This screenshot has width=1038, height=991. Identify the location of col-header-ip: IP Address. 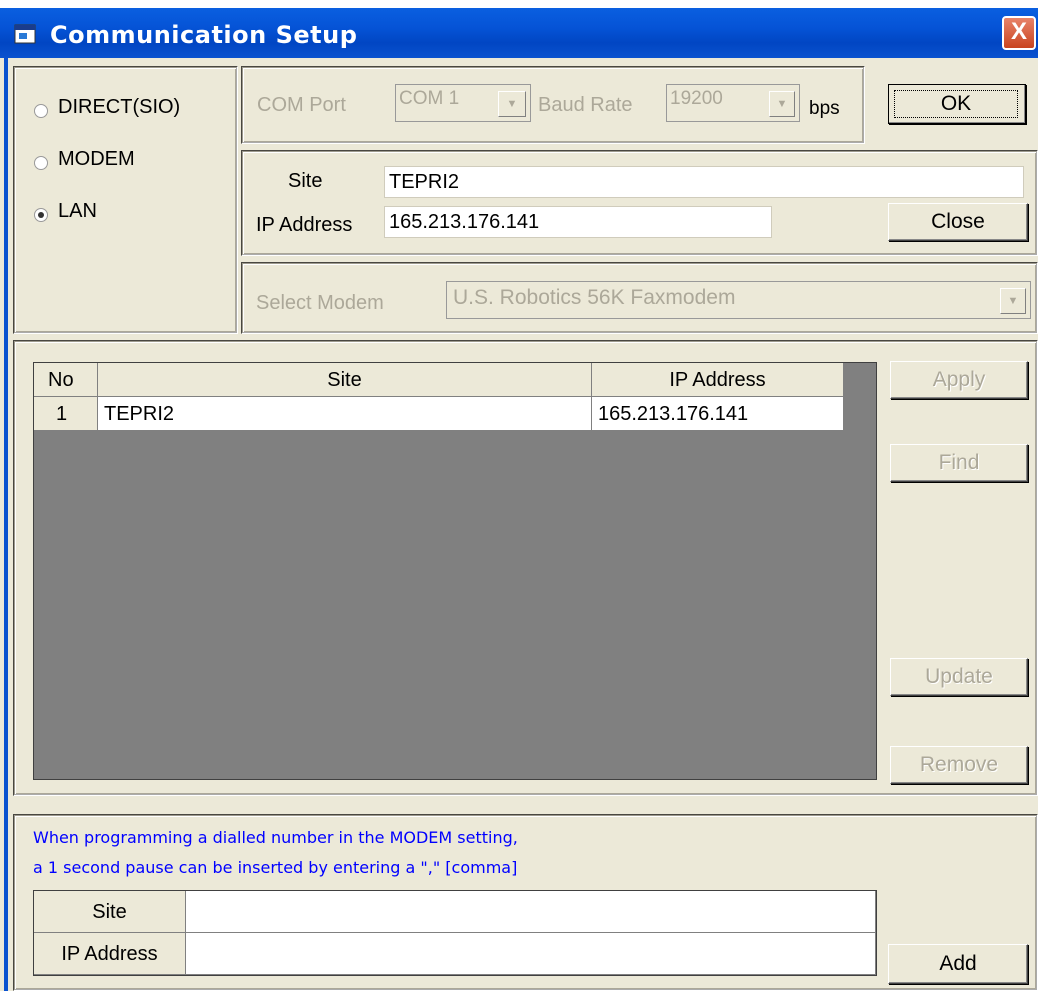
(718, 380).